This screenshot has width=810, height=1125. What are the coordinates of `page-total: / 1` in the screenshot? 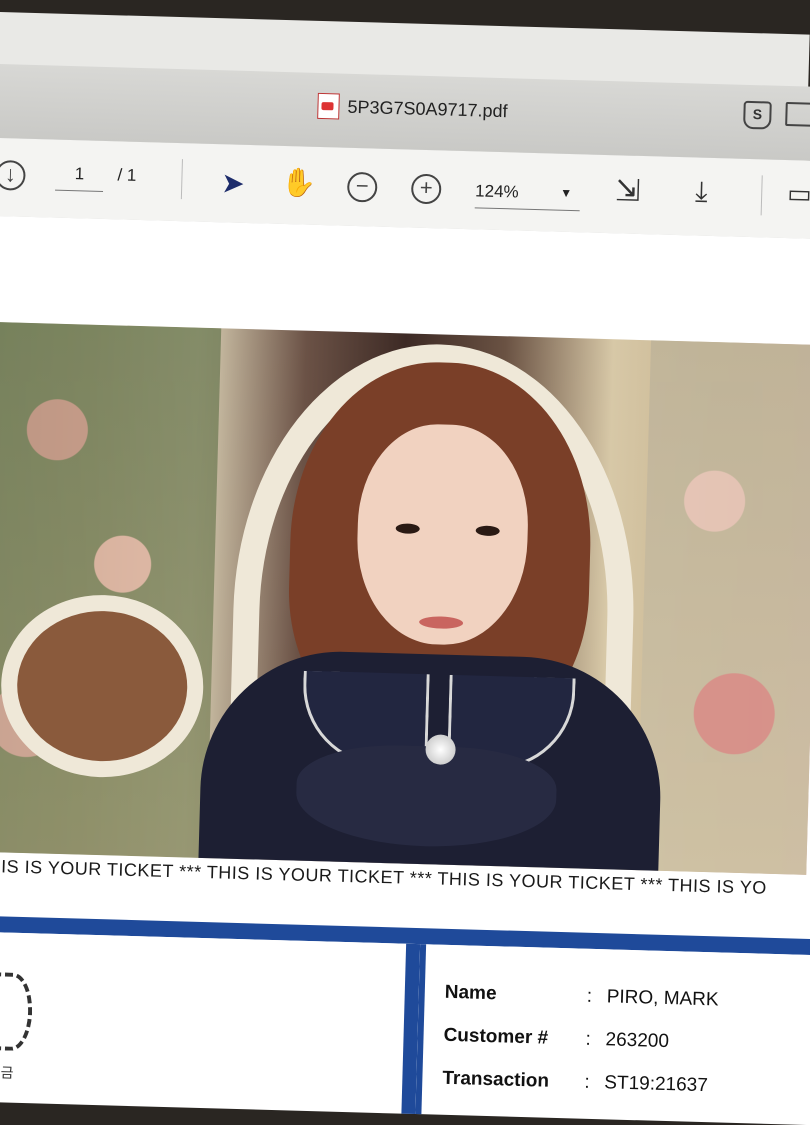 It's located at (127, 175).